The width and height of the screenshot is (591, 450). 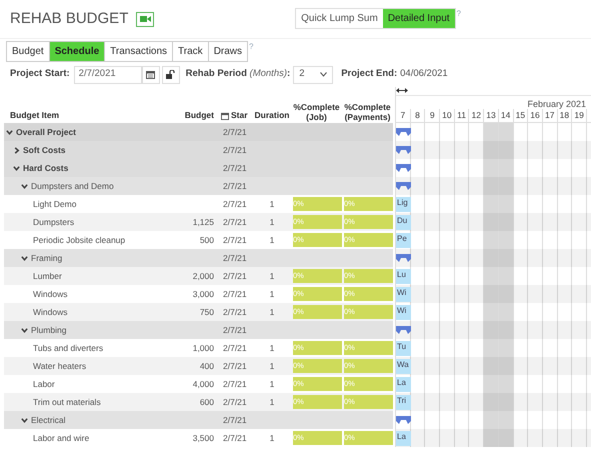 What do you see at coordinates (55, 204) in the screenshot?
I see `item-name: Light Demo` at bounding box center [55, 204].